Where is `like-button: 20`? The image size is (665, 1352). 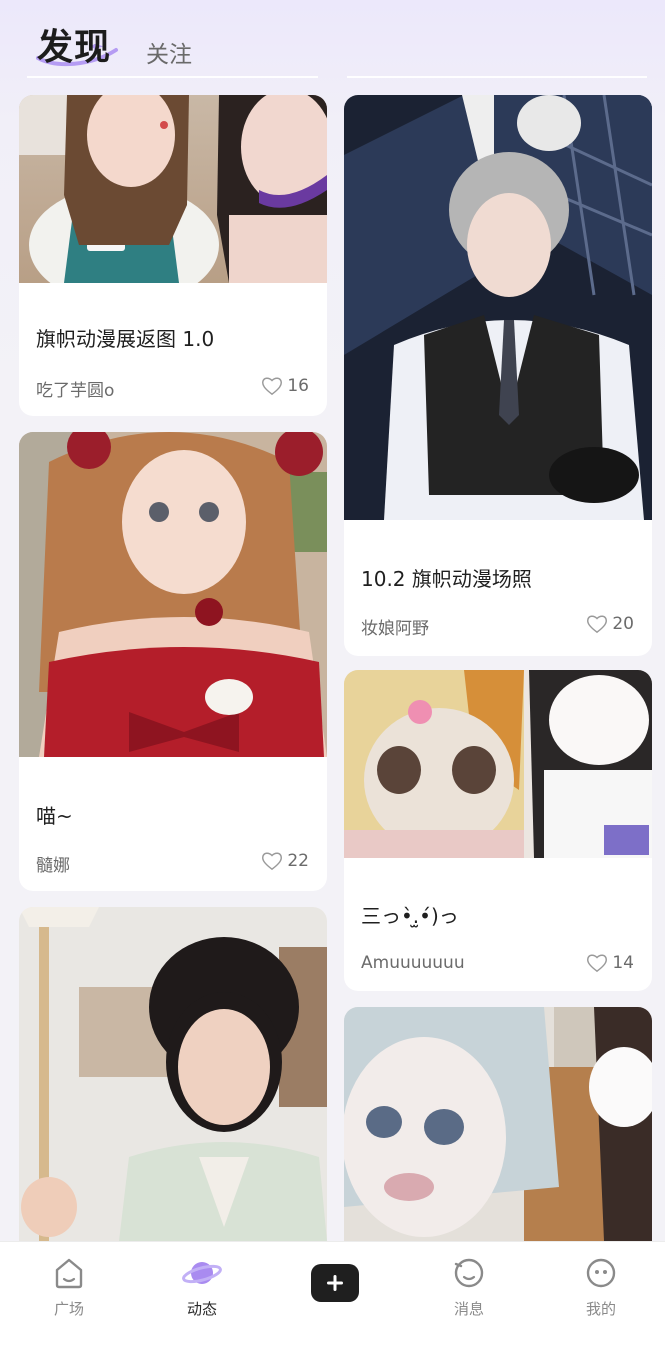 like-button: 20 is located at coordinates (610, 624).